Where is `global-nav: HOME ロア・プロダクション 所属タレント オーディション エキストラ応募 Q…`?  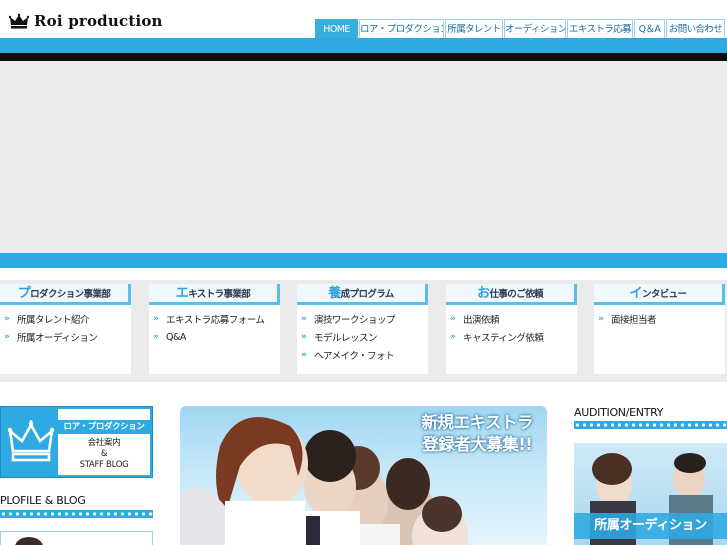
global-nav: HOME ロア・プロダクション 所属タレント オーディション エキストラ応募 Q… is located at coordinates (520, 29).